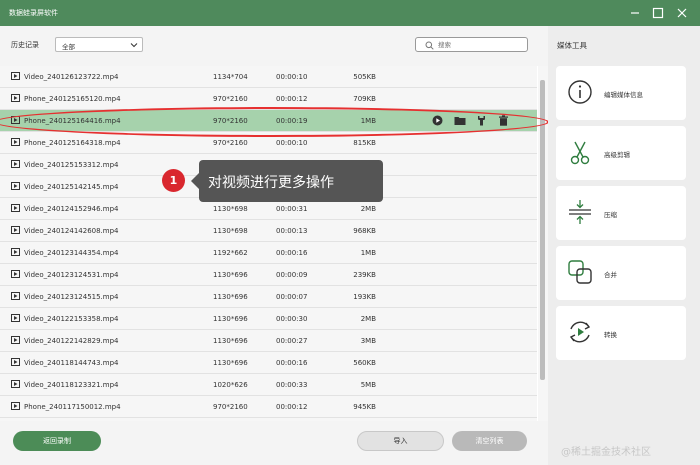 The image size is (700, 465). What do you see at coordinates (504, 121) in the screenshot?
I see `trash-icon` at bounding box center [504, 121].